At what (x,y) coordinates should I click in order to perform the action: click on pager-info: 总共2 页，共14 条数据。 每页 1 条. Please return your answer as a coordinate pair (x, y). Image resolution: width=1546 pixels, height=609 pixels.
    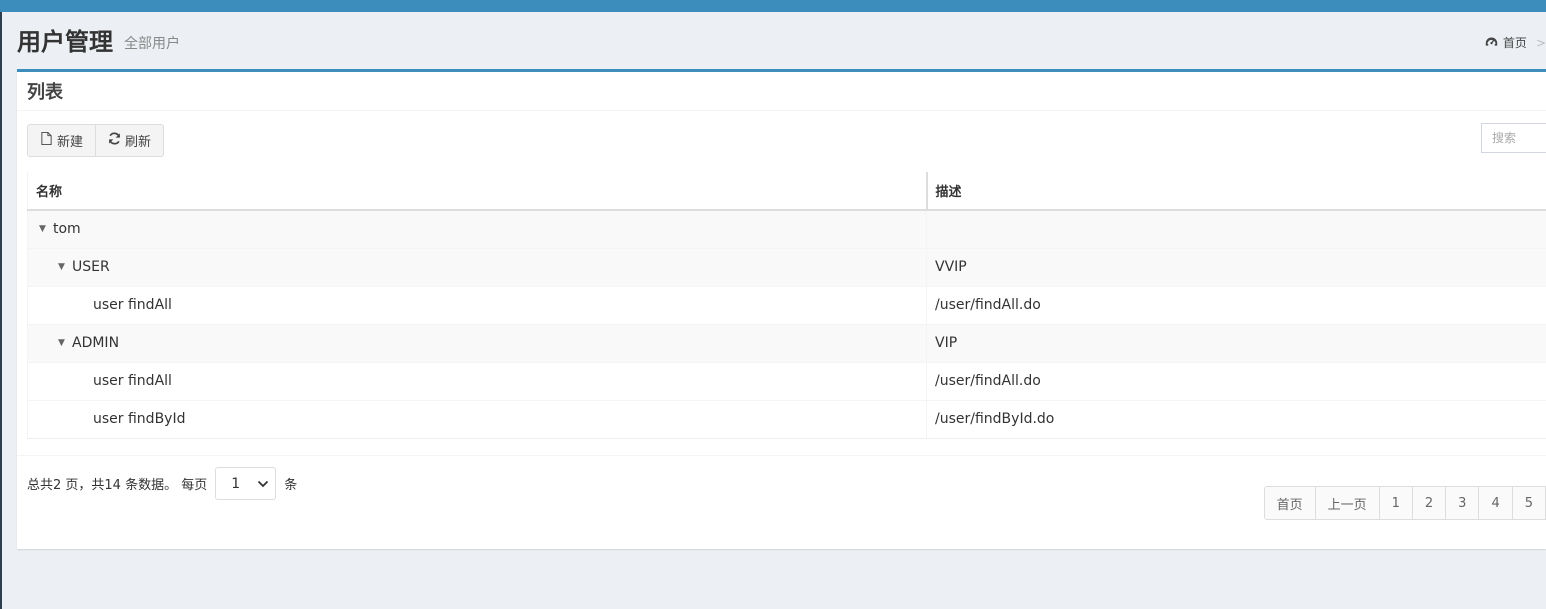
    Looking at the image, I should click on (162, 483).